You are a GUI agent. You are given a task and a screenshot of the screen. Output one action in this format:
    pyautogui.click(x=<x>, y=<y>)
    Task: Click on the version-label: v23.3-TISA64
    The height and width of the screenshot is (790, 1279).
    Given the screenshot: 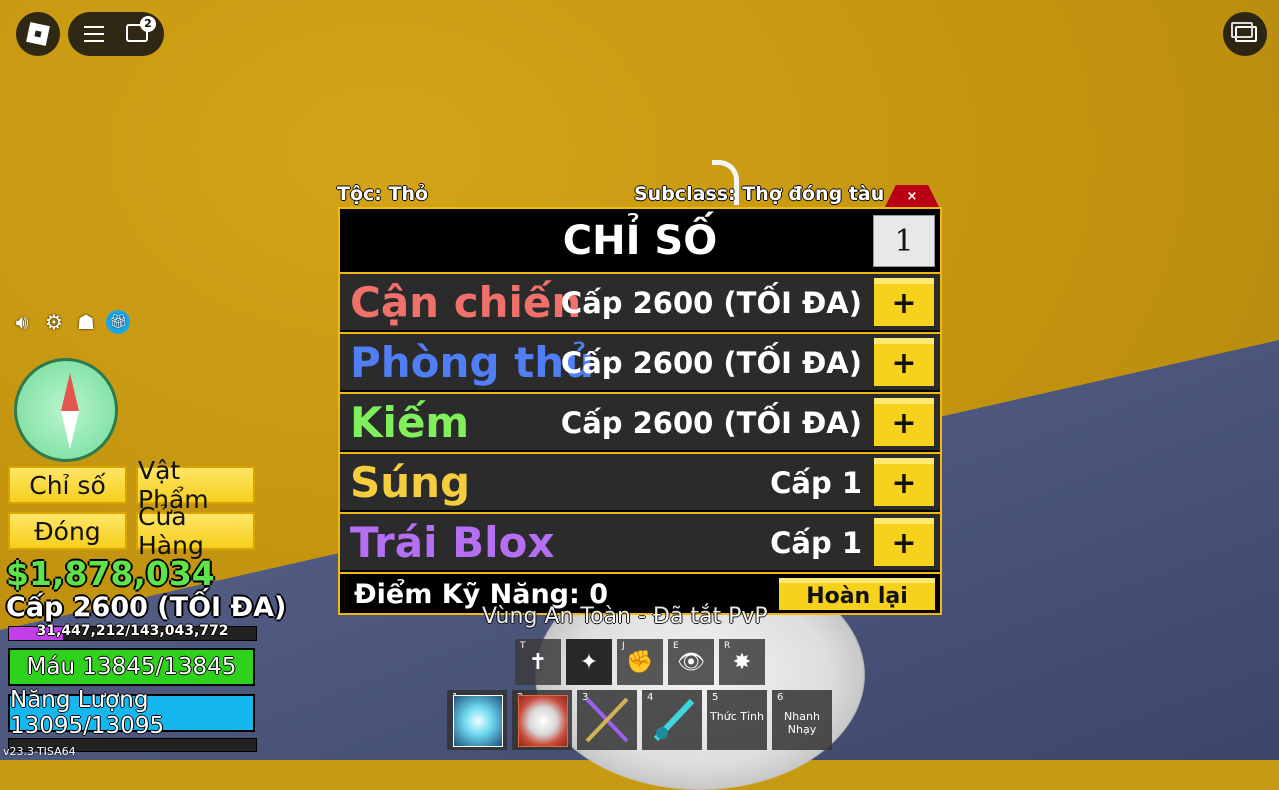 What is the action you would take?
    pyautogui.click(x=39, y=751)
    